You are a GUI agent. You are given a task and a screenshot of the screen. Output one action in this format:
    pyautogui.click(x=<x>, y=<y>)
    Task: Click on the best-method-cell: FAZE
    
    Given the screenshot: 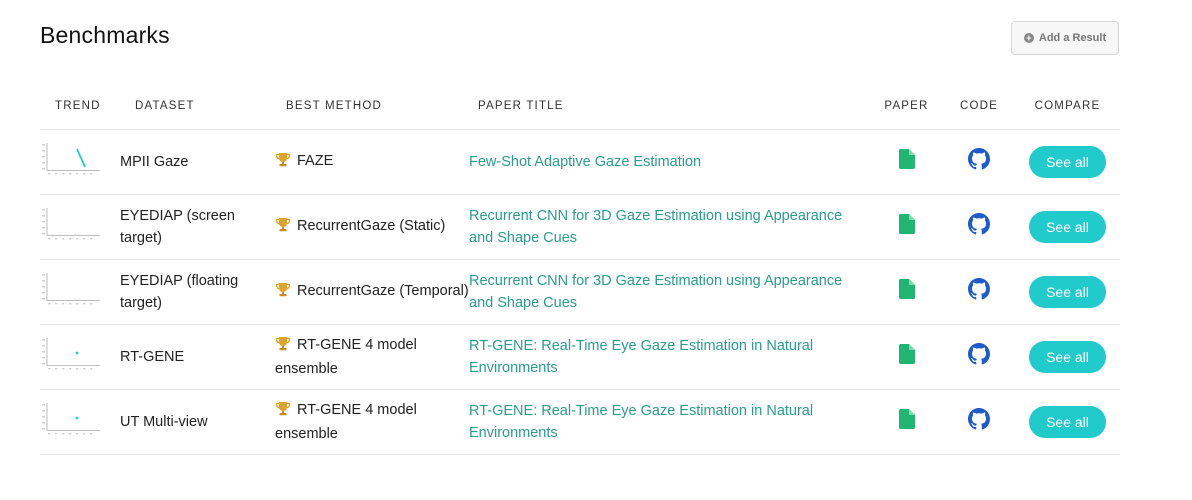 What is the action you would take?
    pyautogui.click(x=372, y=162)
    